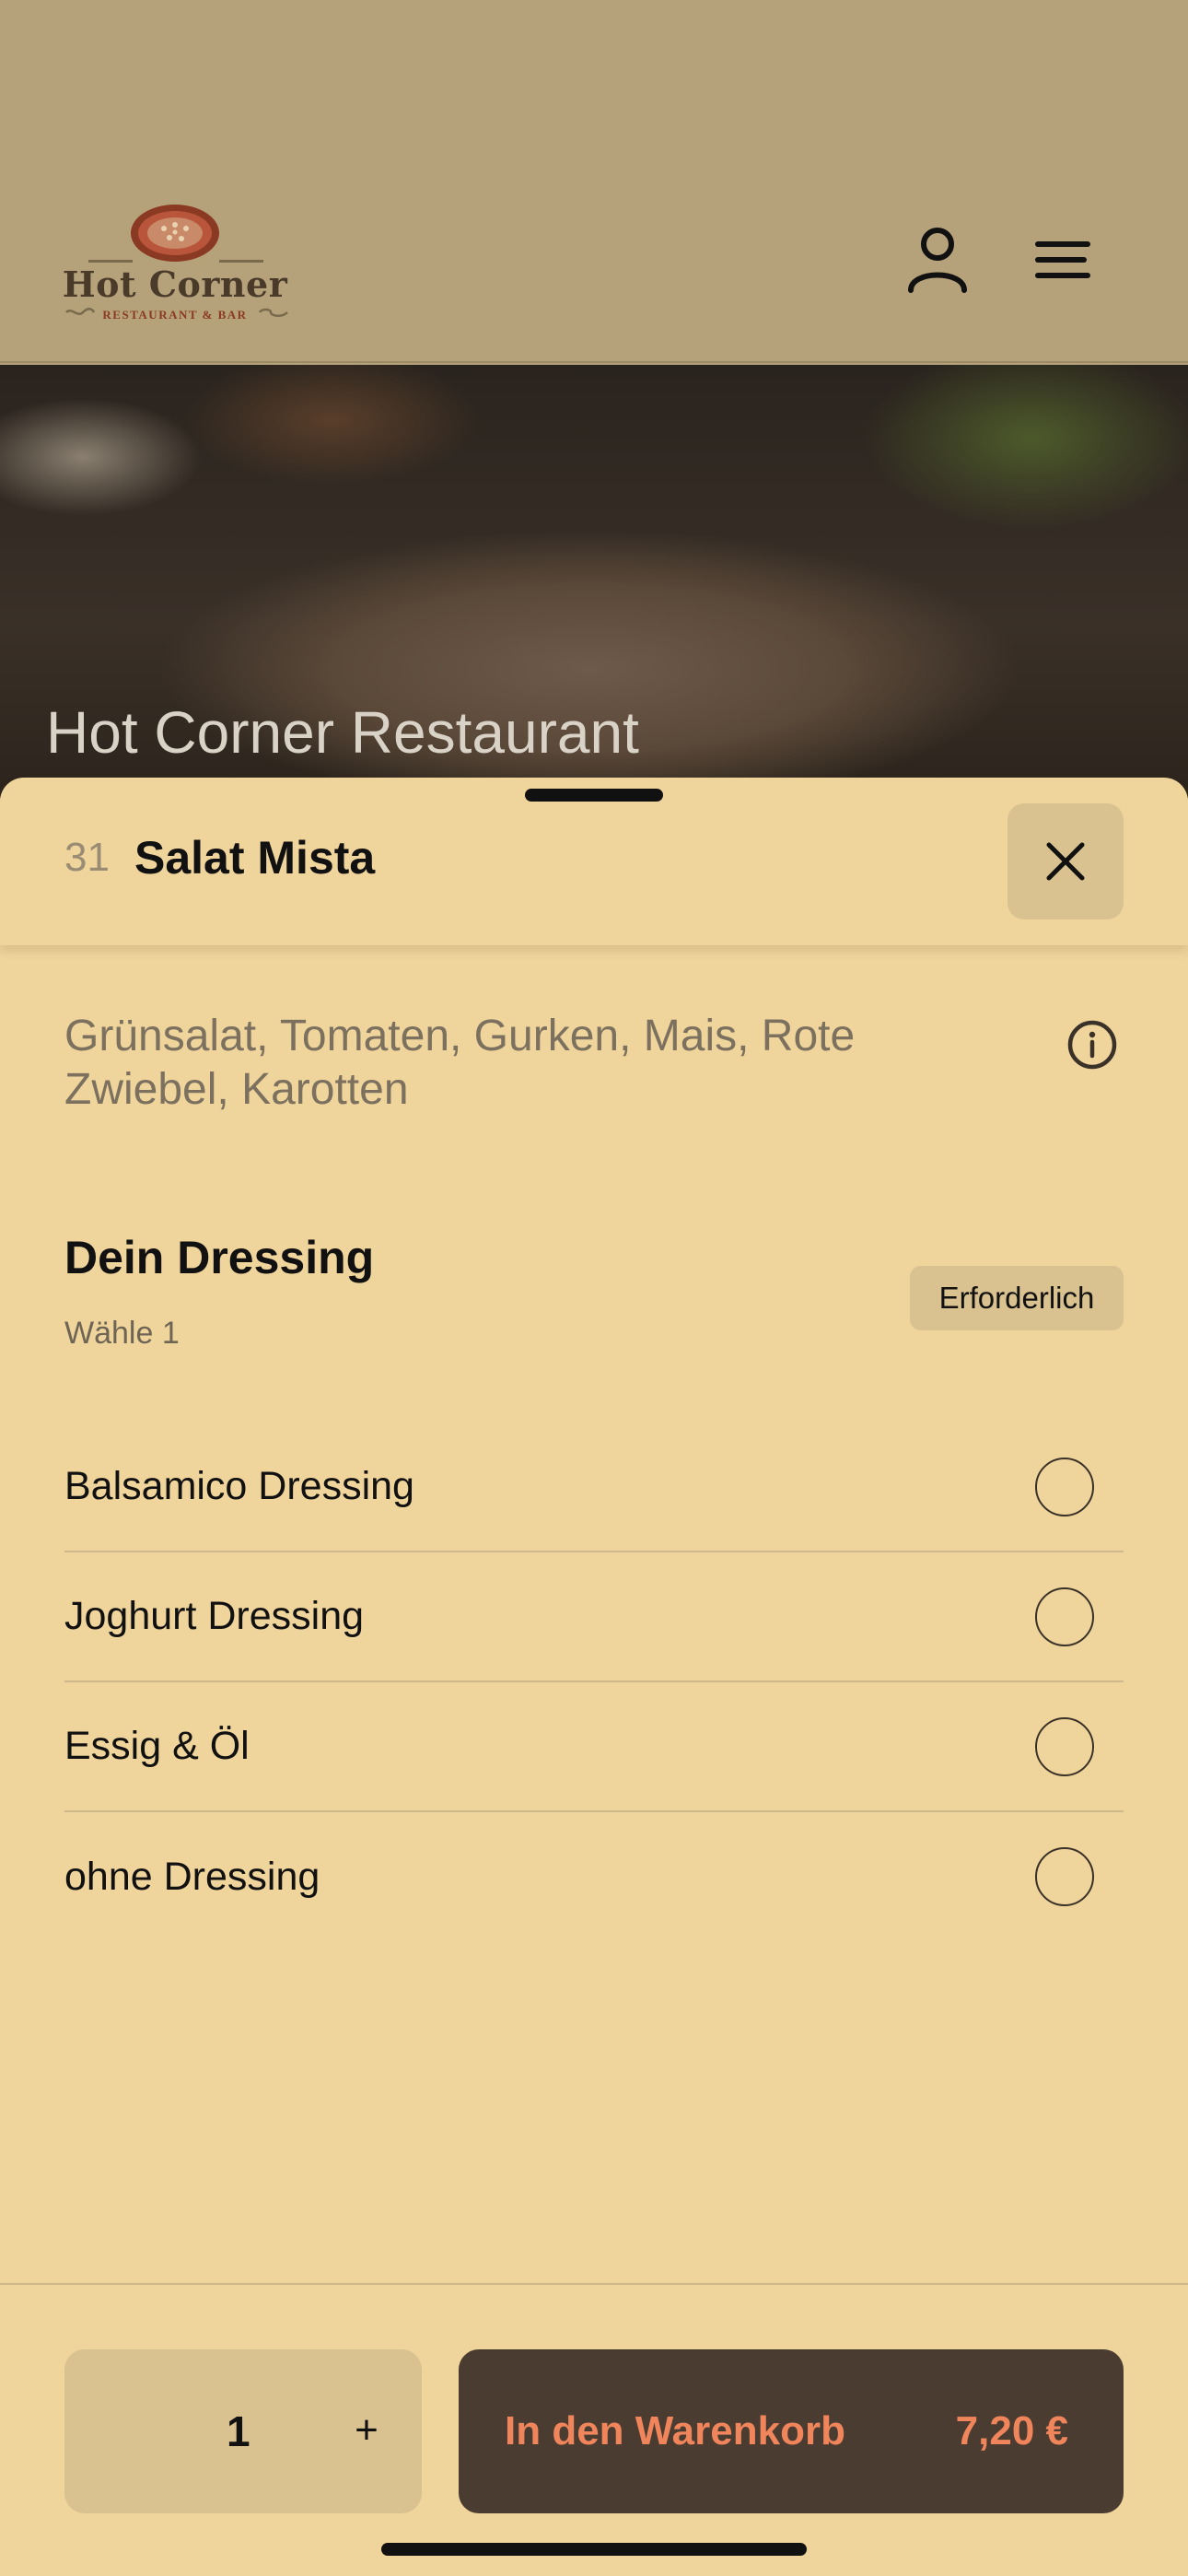 The height and width of the screenshot is (2576, 1188). Describe the element at coordinates (594, 861) in the screenshot. I see `sheet-header: 31 Salat Mista` at that location.